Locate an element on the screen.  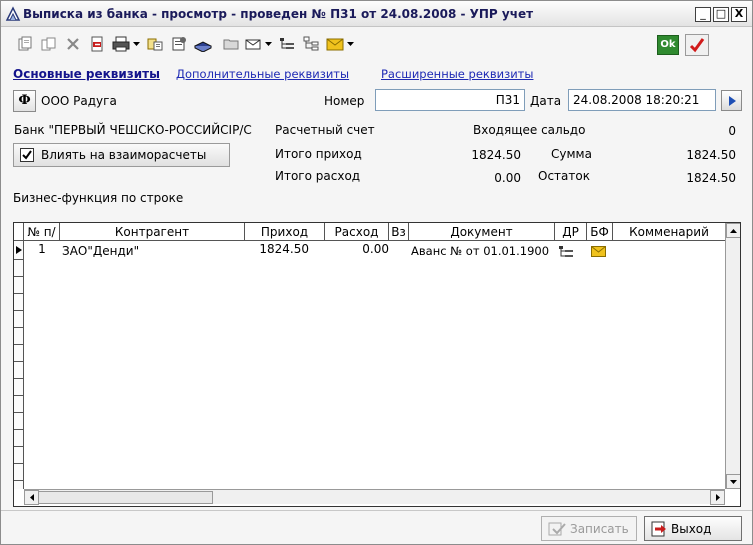
bf-envelope-icon is located at coordinates (598, 251).